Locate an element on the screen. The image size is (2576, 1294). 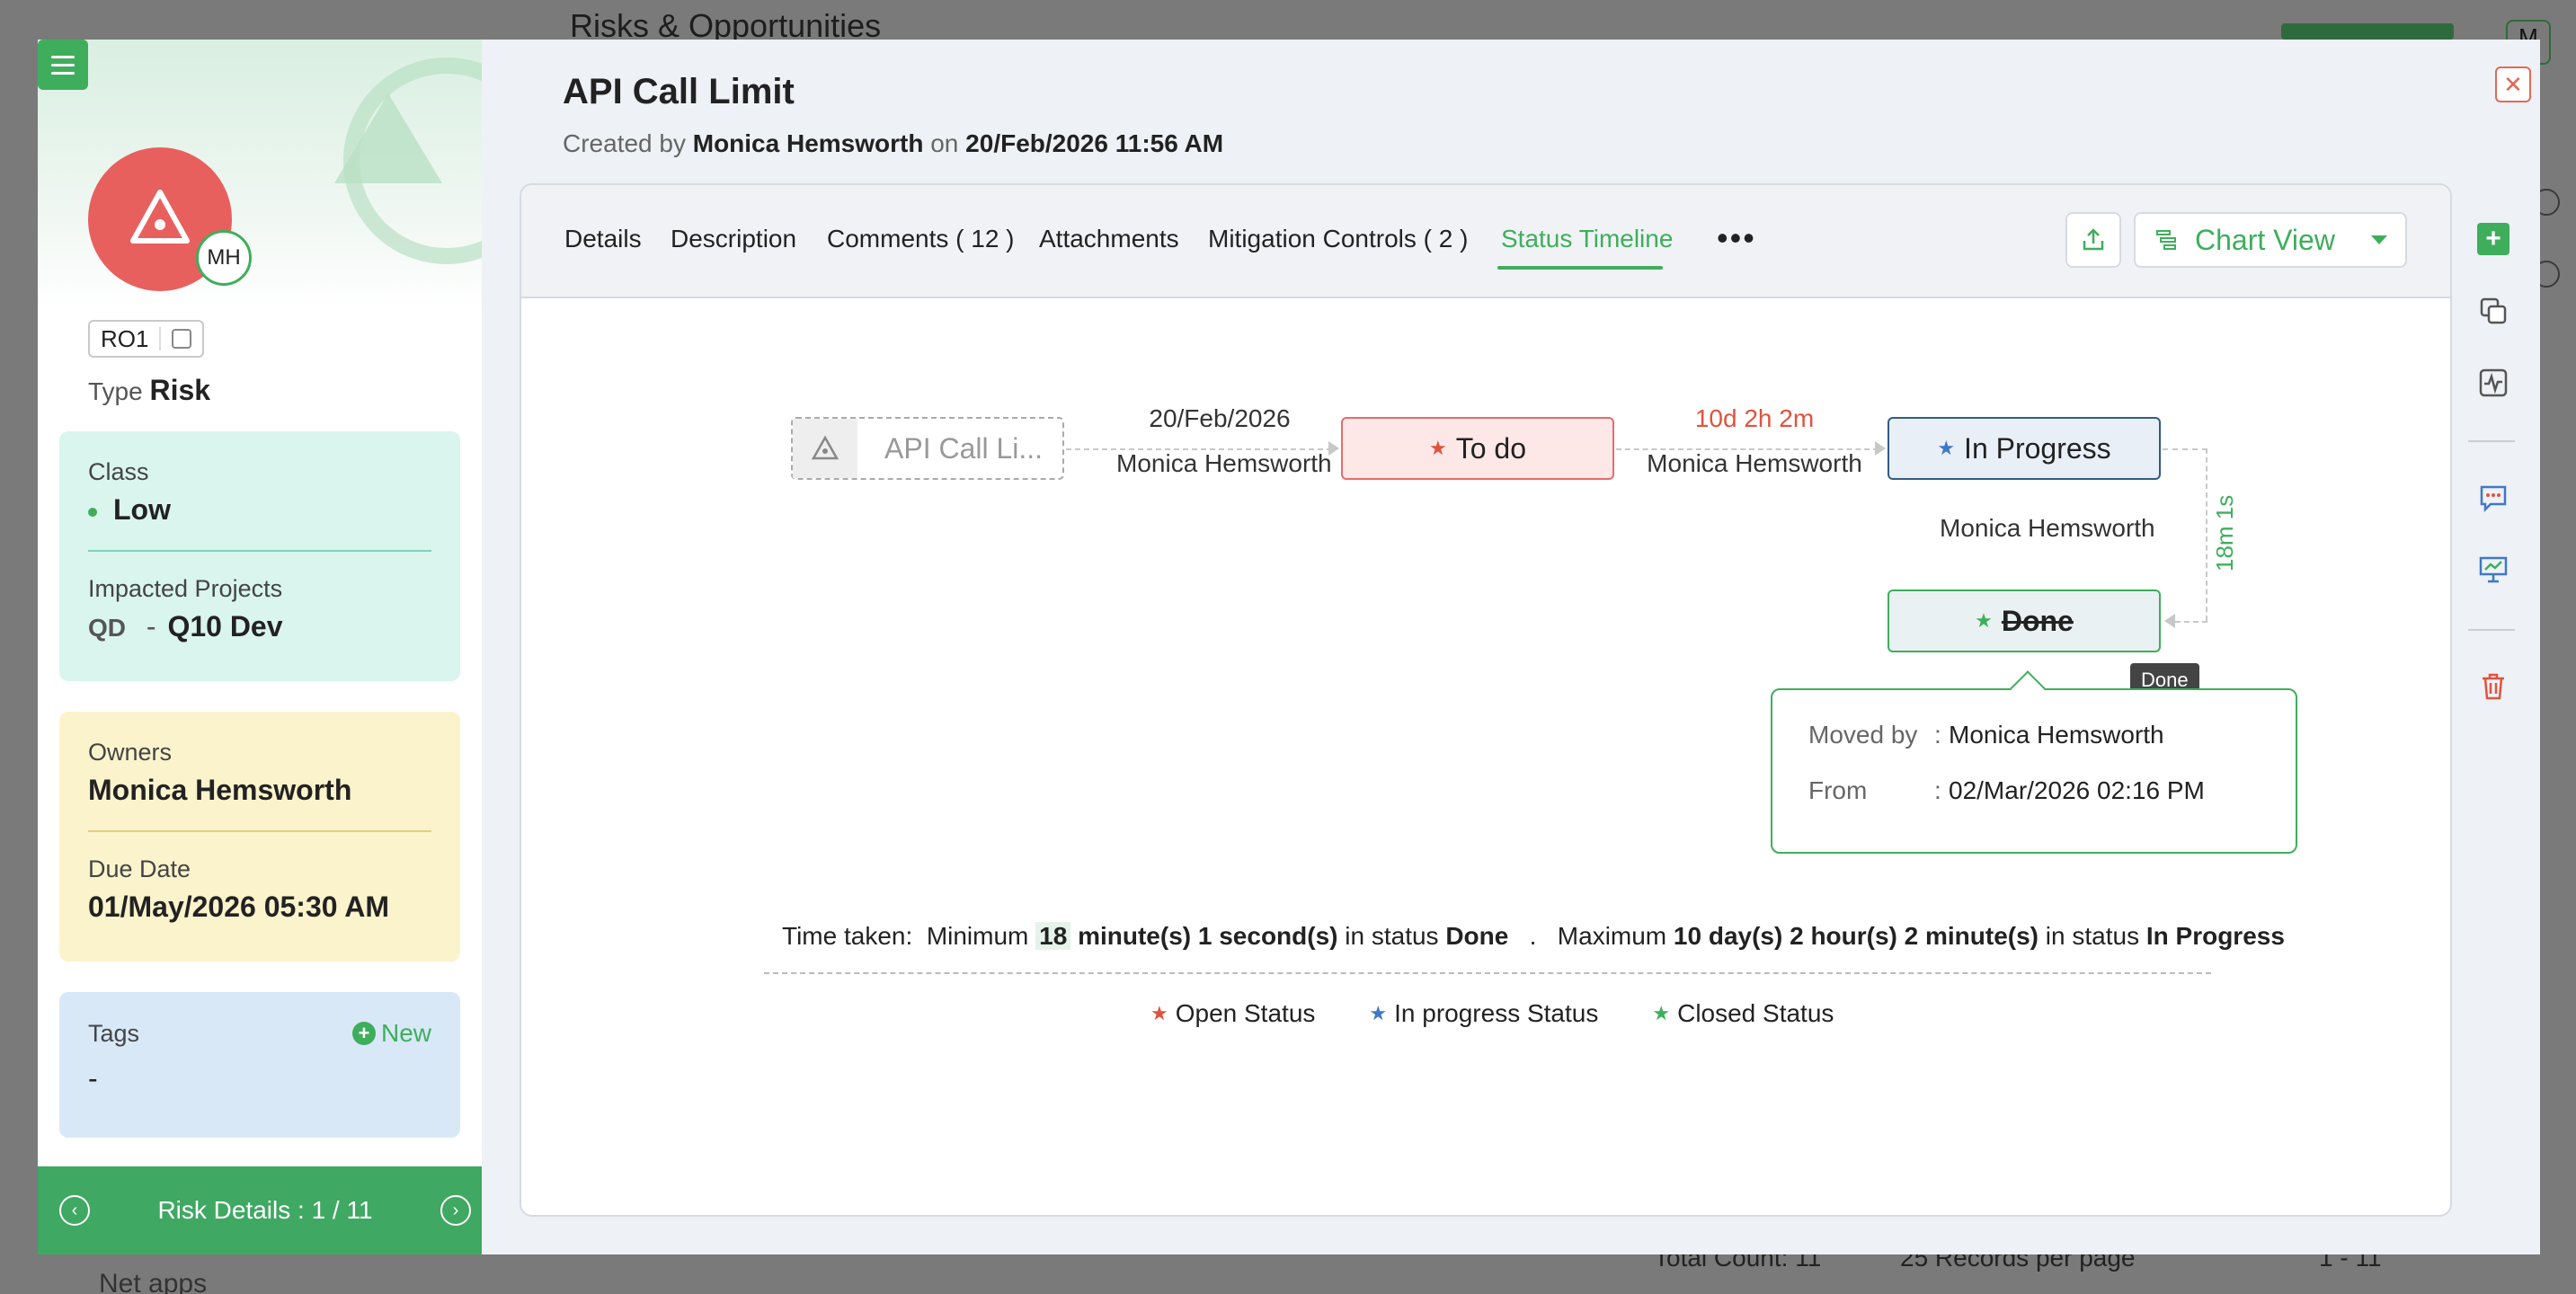
tab-mitigation-controls: Mitigation Controls ( 2 ) is located at coordinates (1338, 239).